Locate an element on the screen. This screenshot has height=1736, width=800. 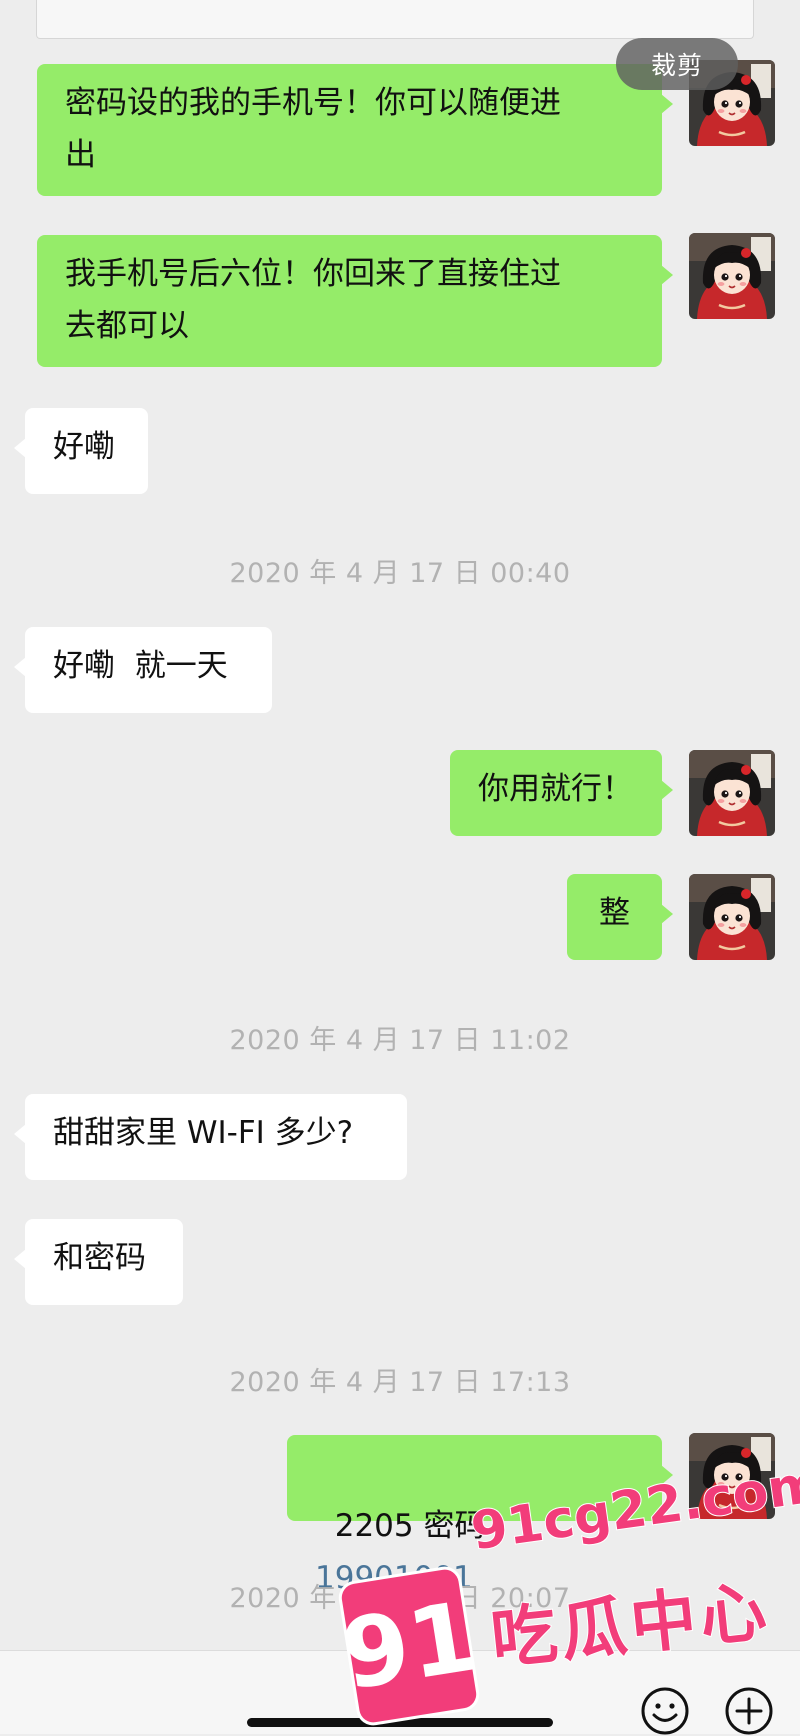
crop-button: 裁剪 is located at coordinates (677, 64).